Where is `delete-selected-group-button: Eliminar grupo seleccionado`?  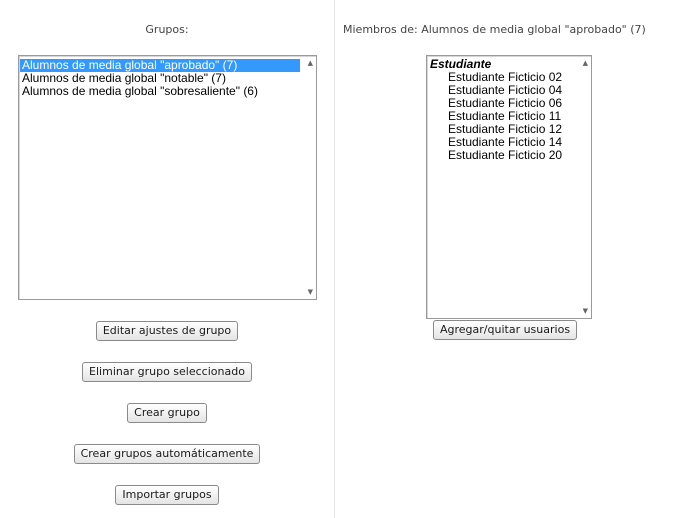
delete-selected-group-button: Eliminar grupo seleccionado is located at coordinates (167, 372).